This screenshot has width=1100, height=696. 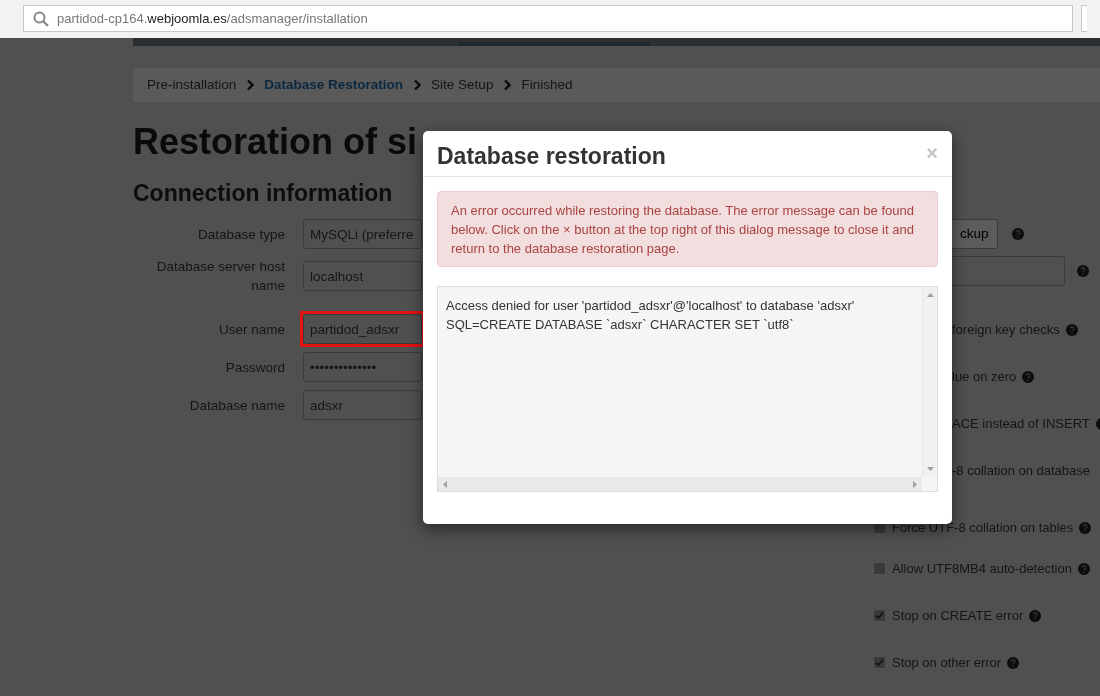 I want to click on vertical-scrollbar, so click(x=929, y=382).